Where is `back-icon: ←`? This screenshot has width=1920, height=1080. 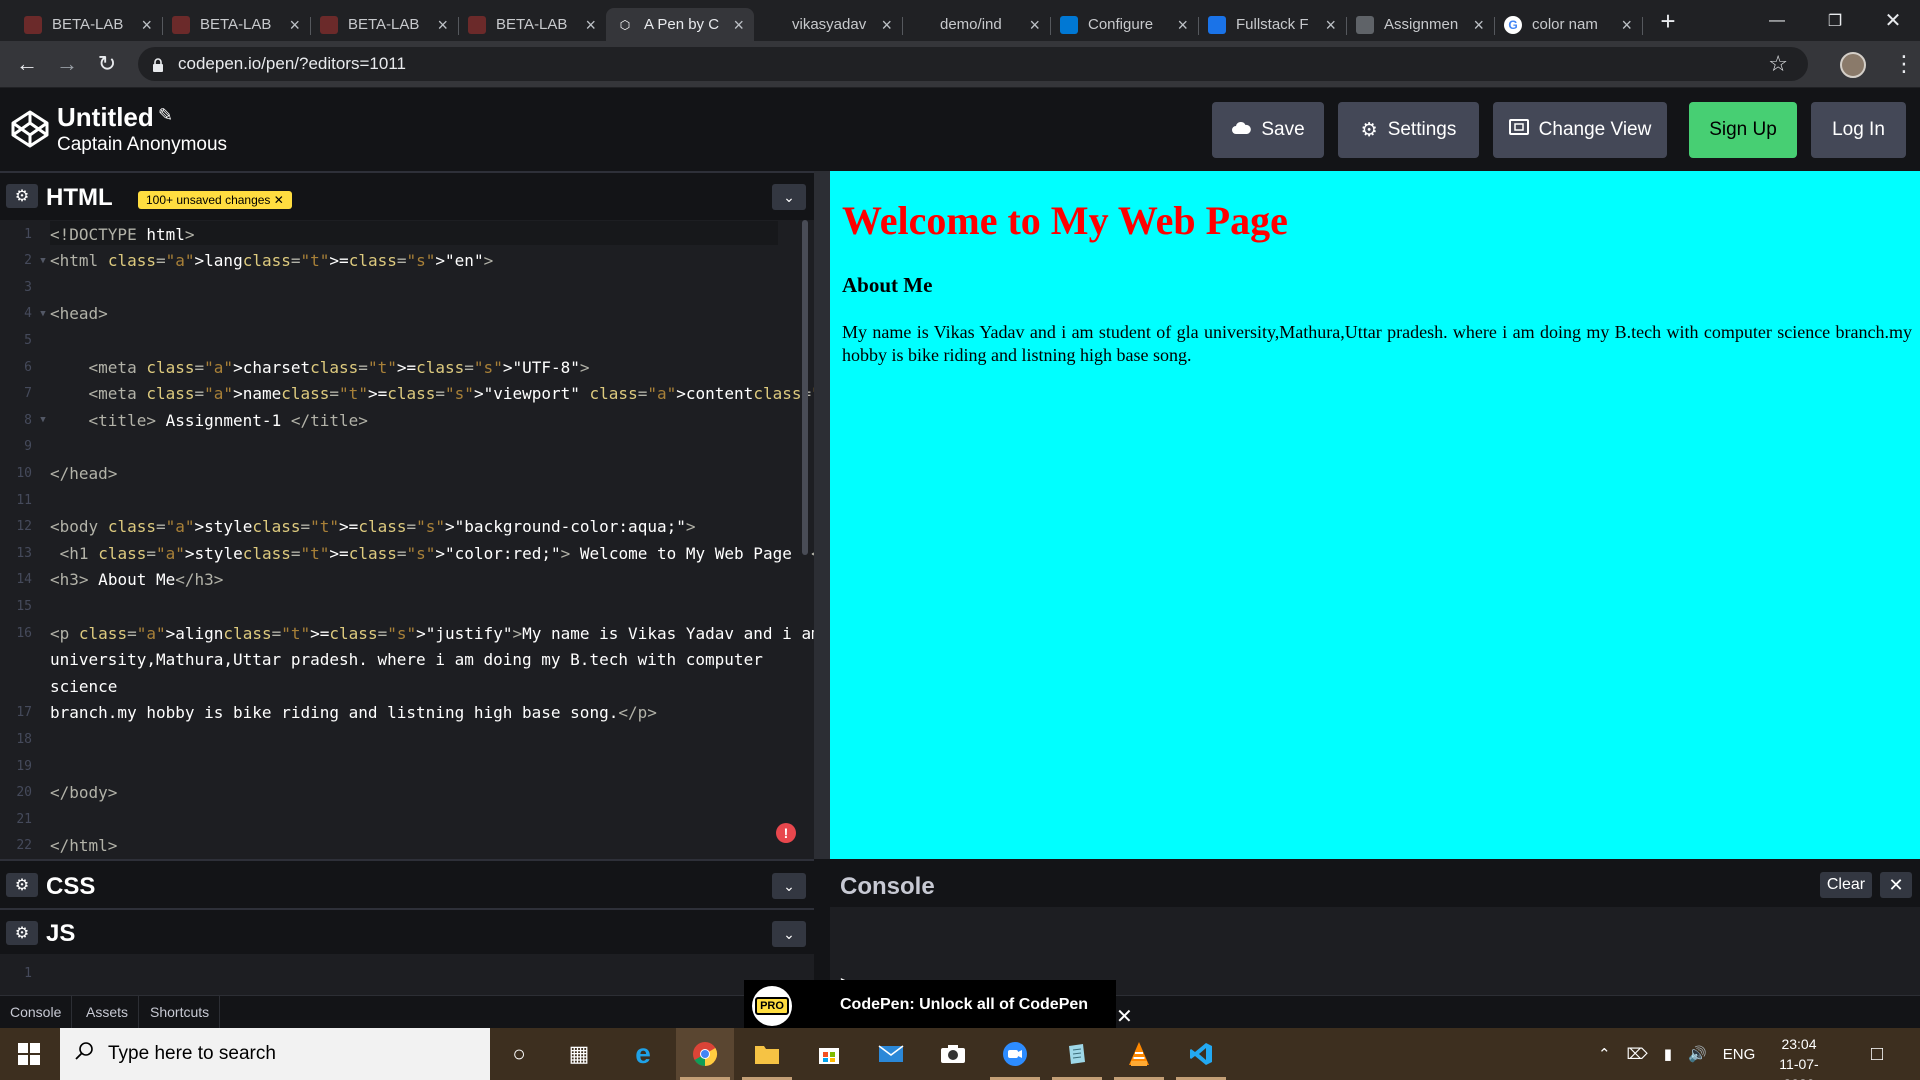
back-icon: ← is located at coordinates (27, 64).